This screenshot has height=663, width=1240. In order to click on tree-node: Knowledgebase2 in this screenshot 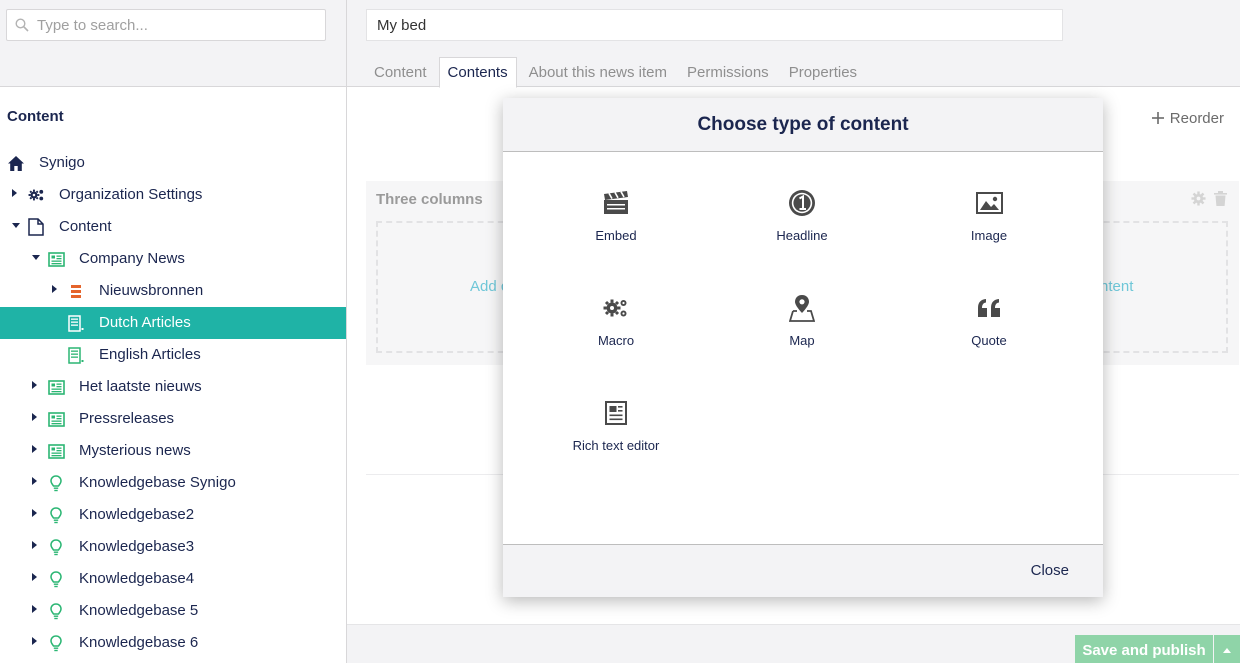, I will do `click(173, 515)`.